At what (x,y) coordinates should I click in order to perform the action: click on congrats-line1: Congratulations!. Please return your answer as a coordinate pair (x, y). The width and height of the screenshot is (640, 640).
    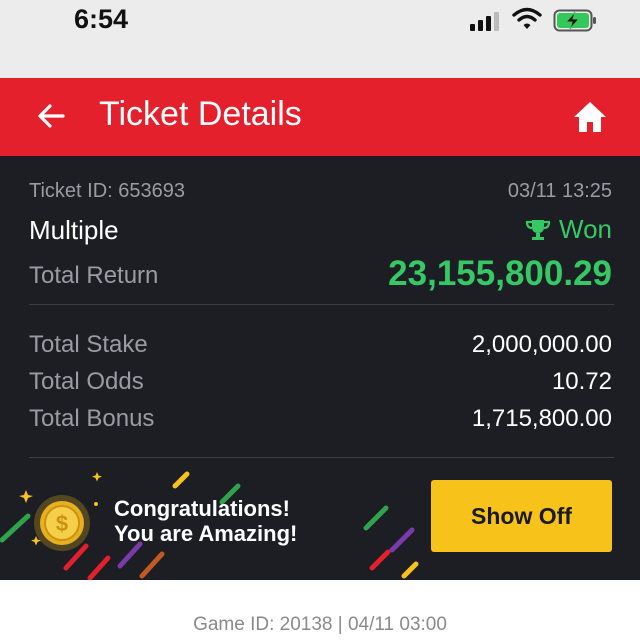
    Looking at the image, I should click on (202, 508).